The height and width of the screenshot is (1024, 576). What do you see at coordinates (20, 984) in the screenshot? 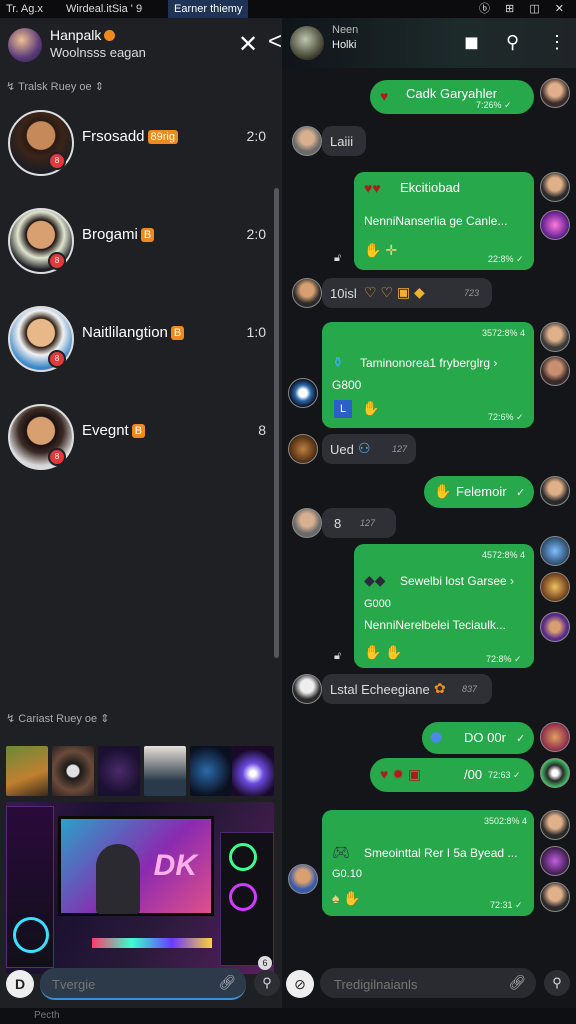
I see `attach-button: D` at bounding box center [20, 984].